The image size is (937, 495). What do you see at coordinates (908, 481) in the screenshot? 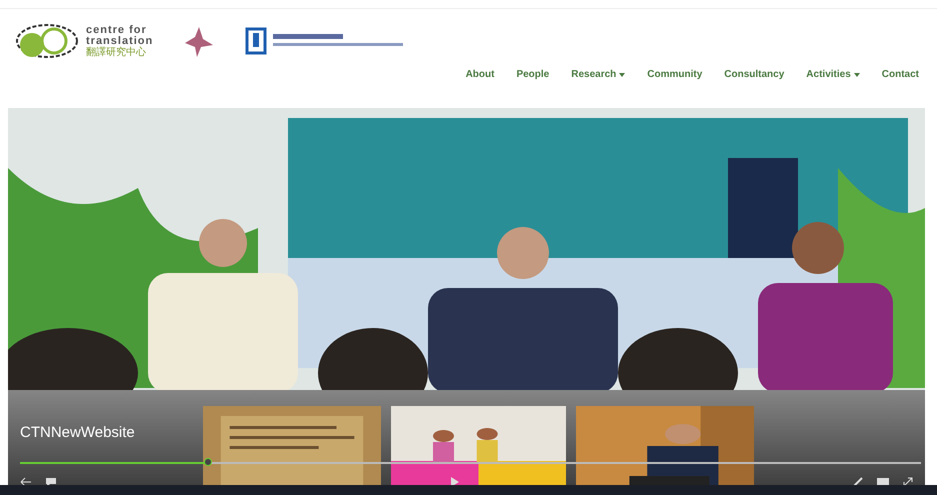
I see `fullscreen-icon` at bounding box center [908, 481].